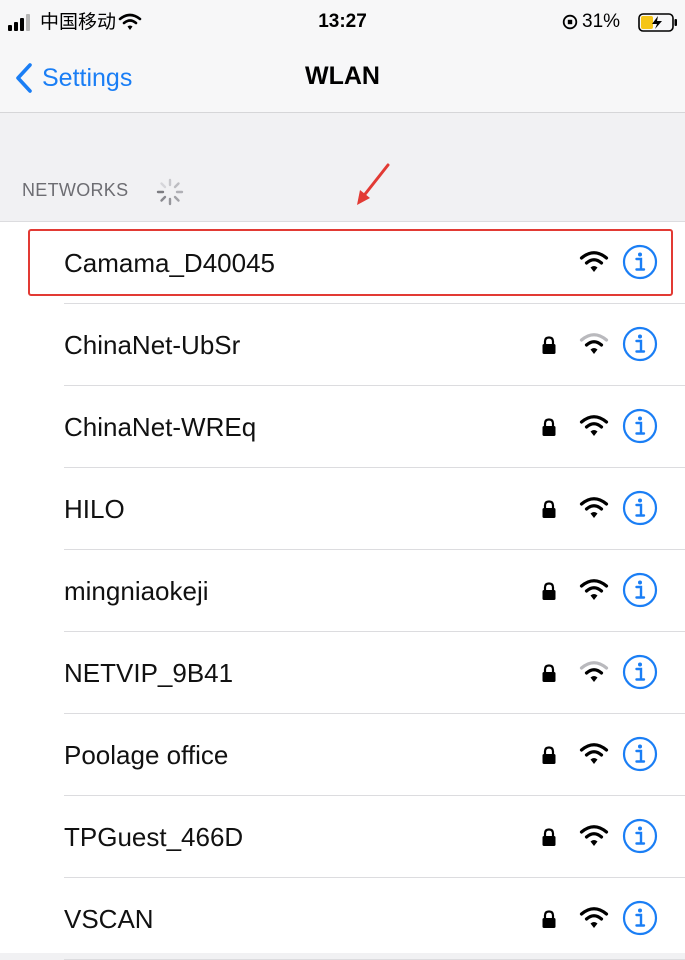  I want to click on status-bar: 中国移动 13:27 31%, so click(342, 22).